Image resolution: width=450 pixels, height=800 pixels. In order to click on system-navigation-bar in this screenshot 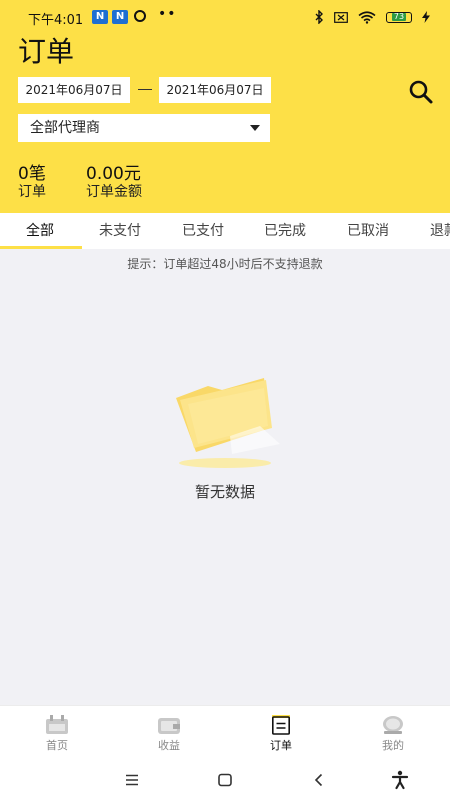, I will do `click(225, 780)`.